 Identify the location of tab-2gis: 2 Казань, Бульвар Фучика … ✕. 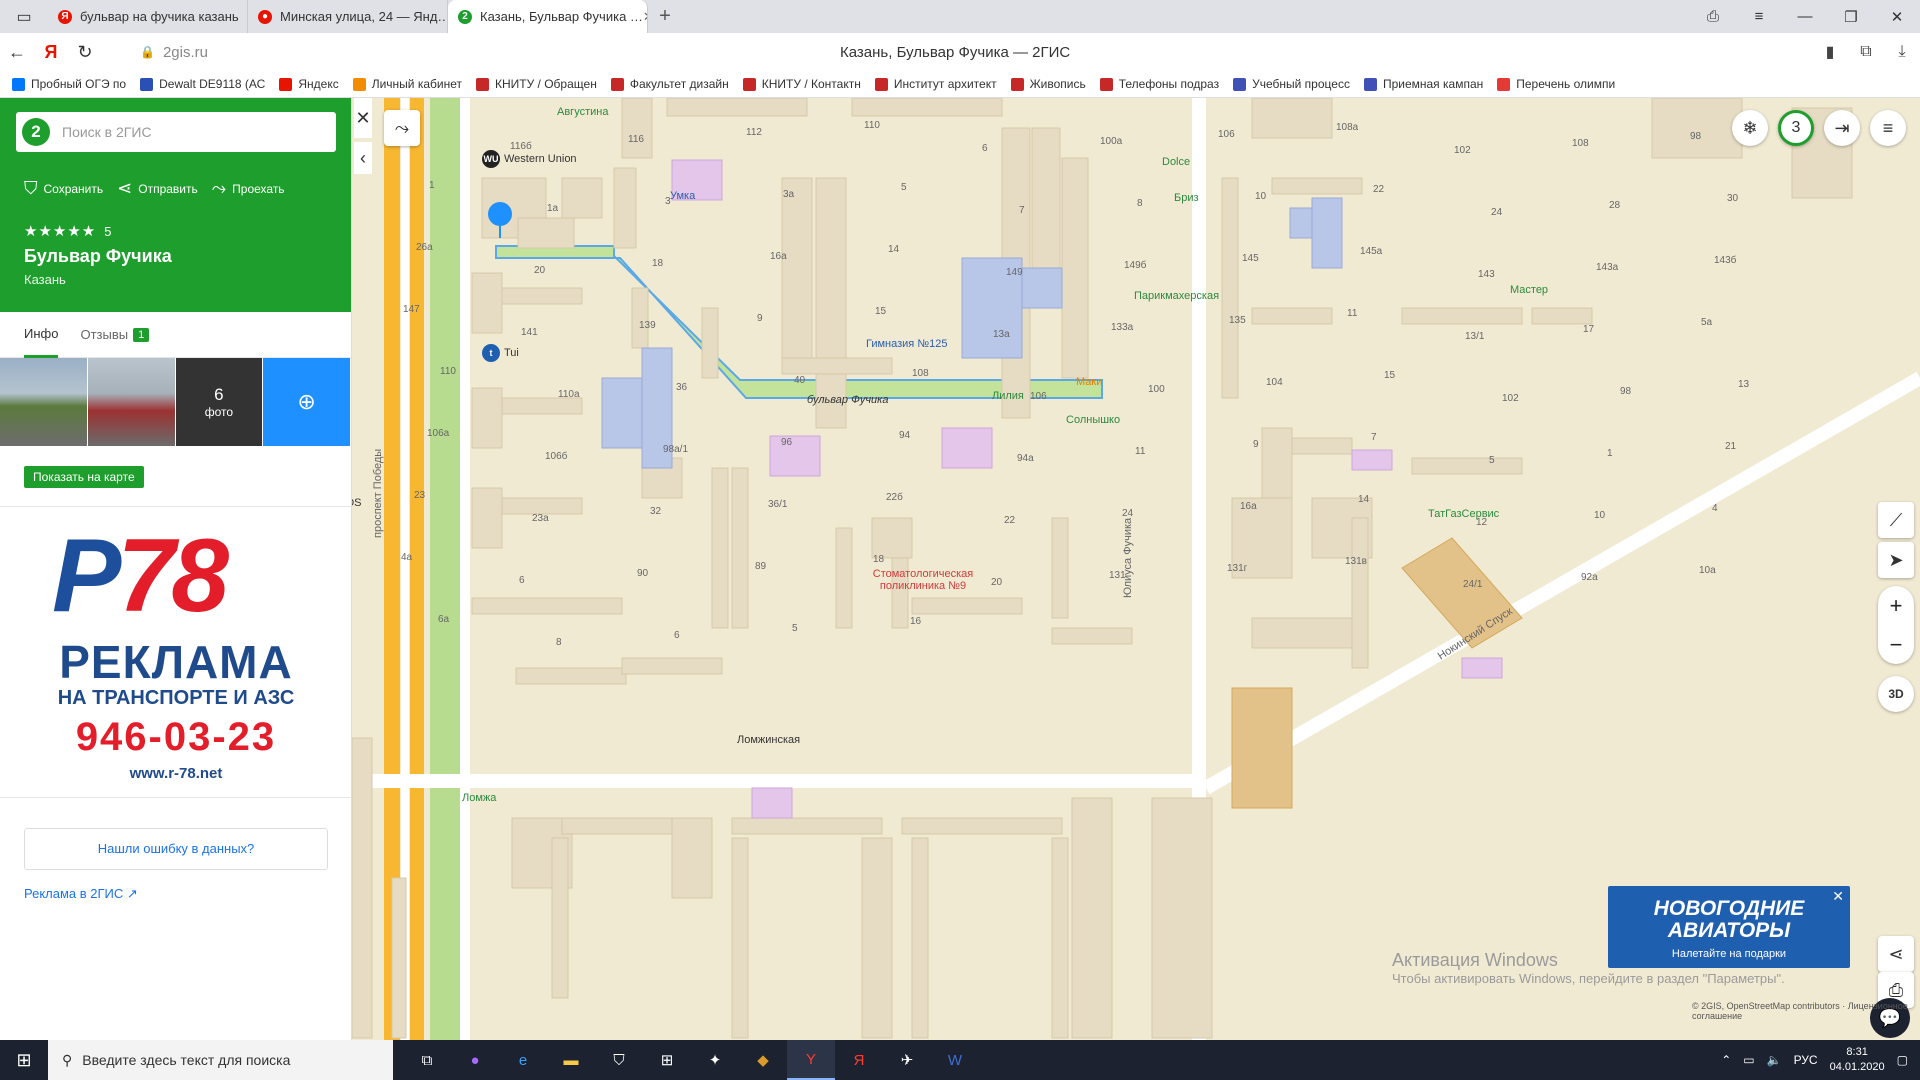
(548, 16).